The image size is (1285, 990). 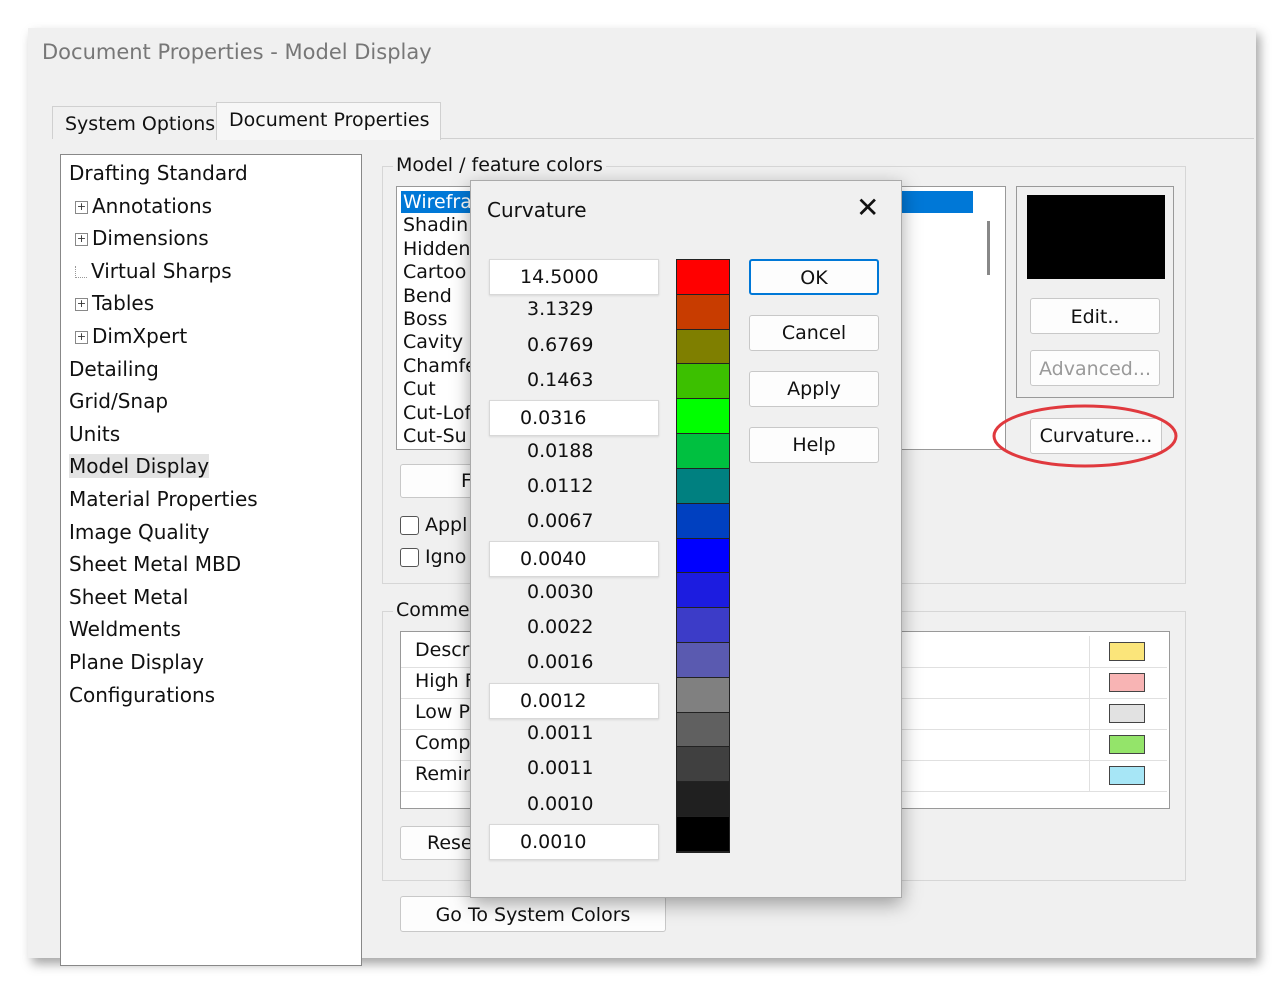 I want to click on tree-item: Drafting Standard, so click(x=158, y=173).